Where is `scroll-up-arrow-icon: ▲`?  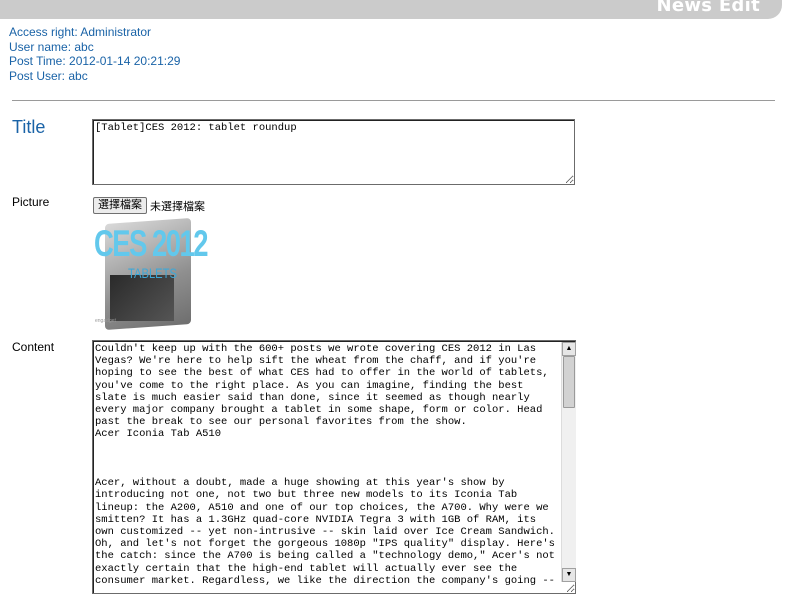 scroll-up-arrow-icon: ▲ is located at coordinates (569, 349).